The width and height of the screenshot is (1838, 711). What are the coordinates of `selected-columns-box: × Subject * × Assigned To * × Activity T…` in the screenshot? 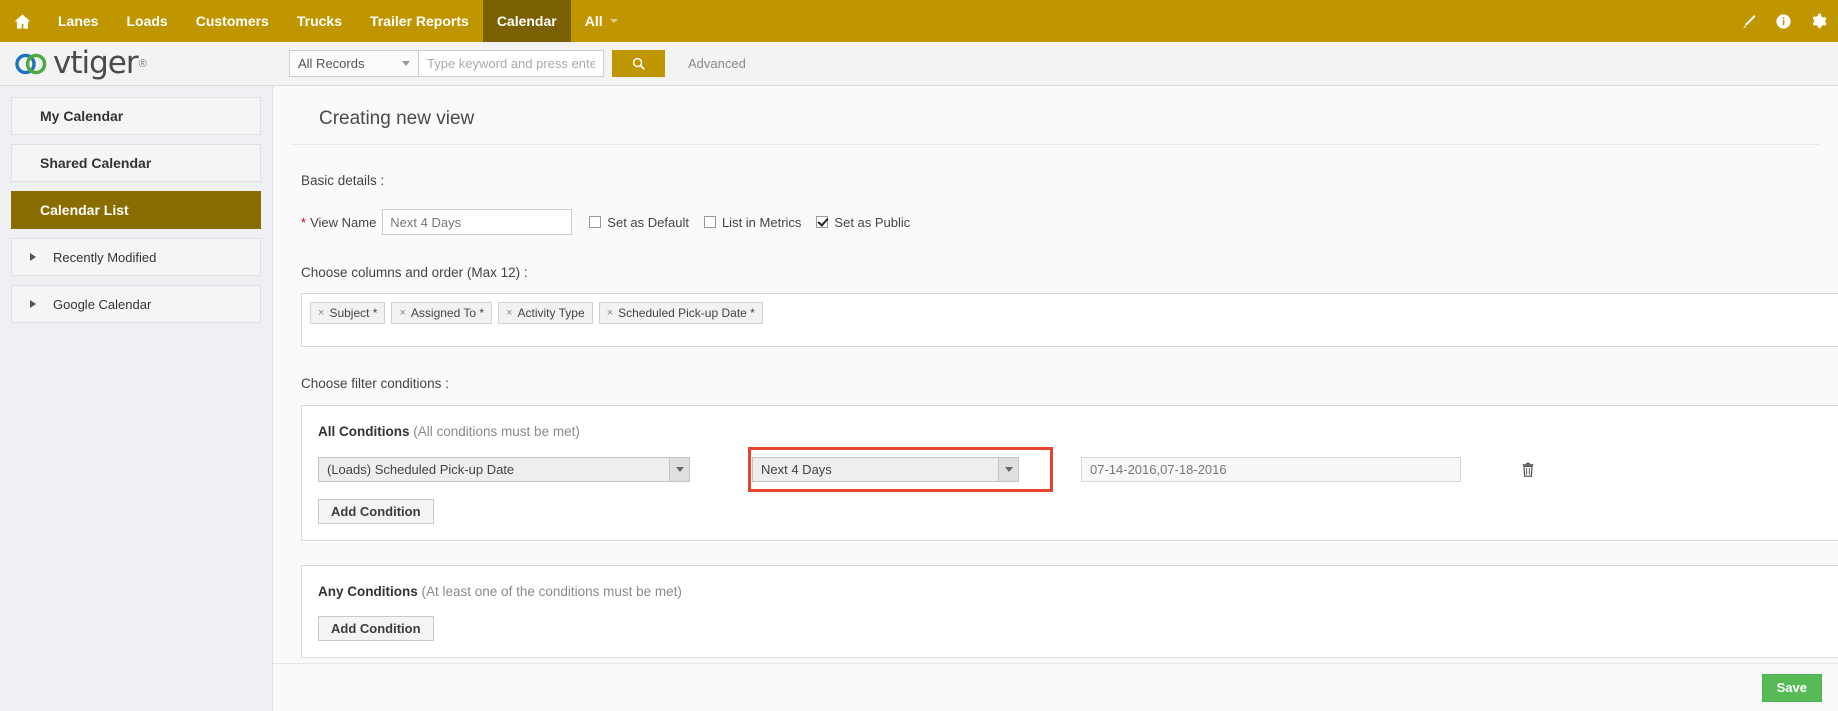 It's located at (1069, 320).